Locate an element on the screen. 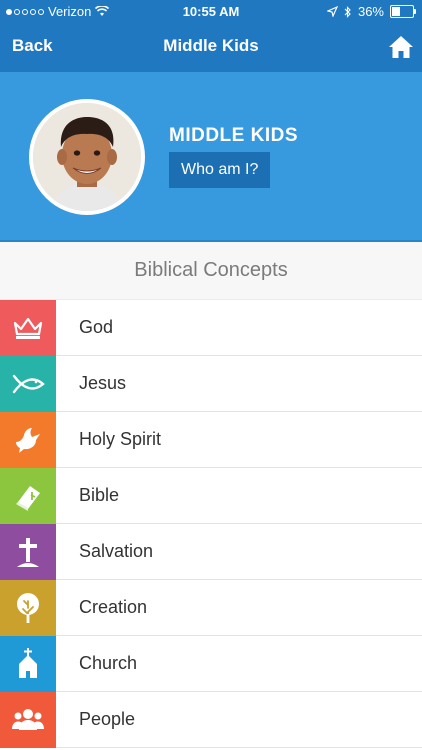 The height and width of the screenshot is (750, 422). list-item-label: Bible is located at coordinates (99, 495).